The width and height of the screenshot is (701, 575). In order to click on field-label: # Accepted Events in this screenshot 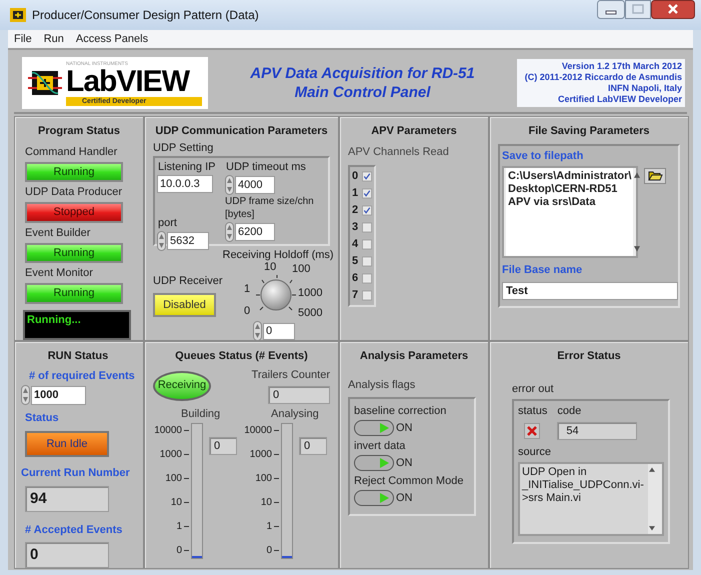, I will do `click(74, 530)`.